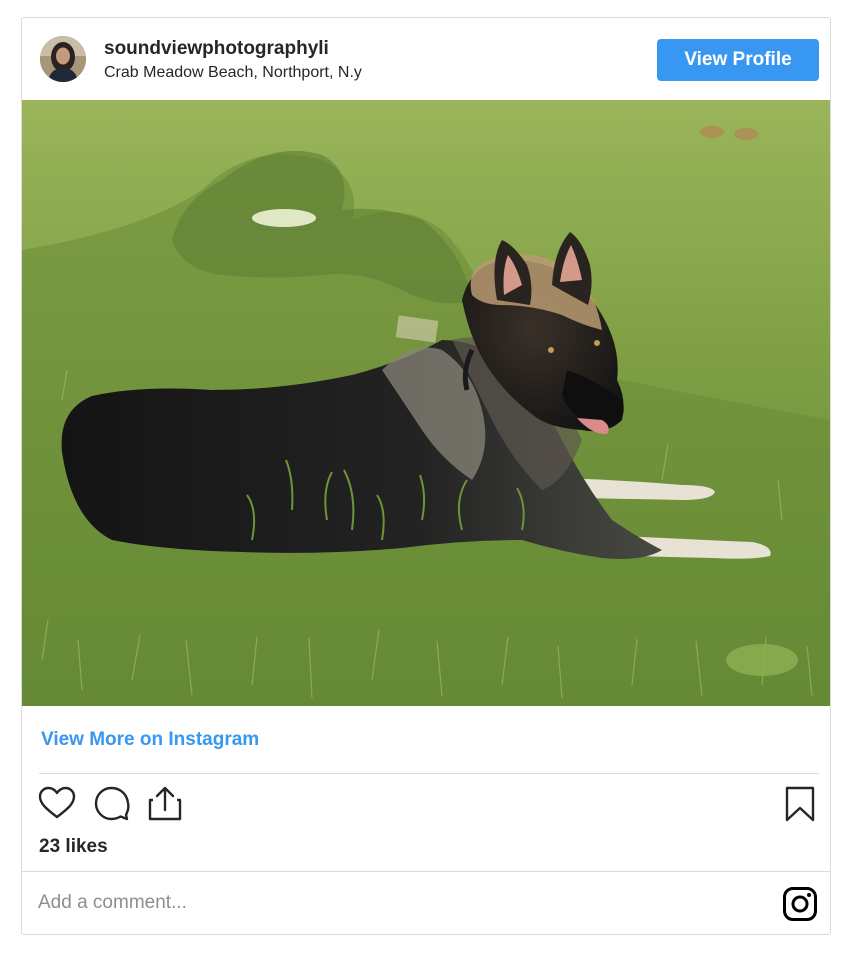 This screenshot has height=962, width=854. What do you see at coordinates (738, 60) in the screenshot?
I see `view-profile-button: View Profile` at bounding box center [738, 60].